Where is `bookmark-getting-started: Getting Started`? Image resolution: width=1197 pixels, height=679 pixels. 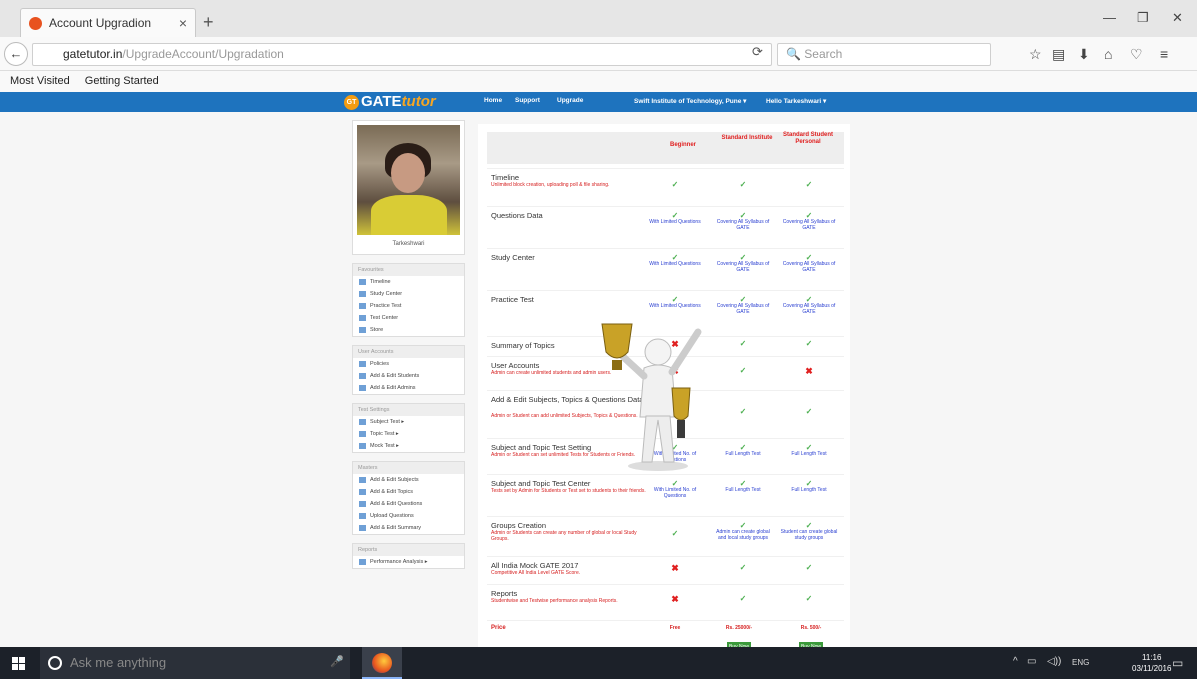
bookmark-getting-started: Getting Started is located at coordinates (122, 81).